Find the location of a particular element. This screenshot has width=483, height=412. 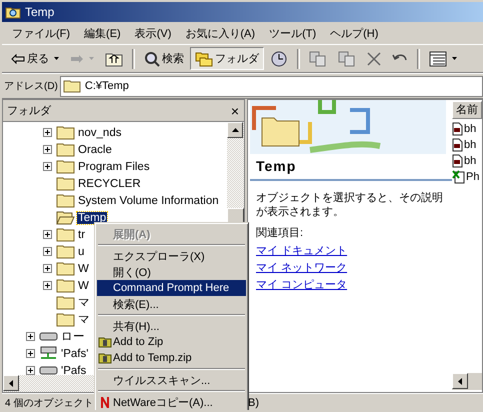

tree-item: ロー is located at coordinates (73, 336).